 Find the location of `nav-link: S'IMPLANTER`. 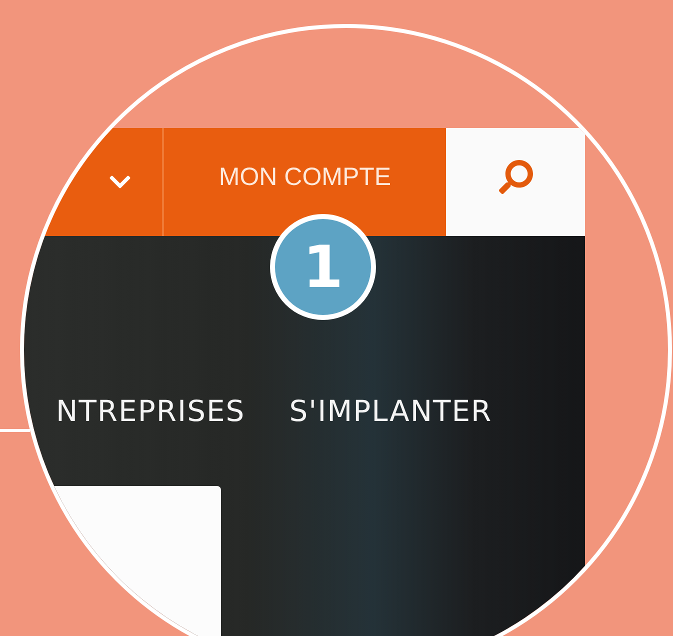

nav-link: S'IMPLANTER is located at coordinates (390, 411).